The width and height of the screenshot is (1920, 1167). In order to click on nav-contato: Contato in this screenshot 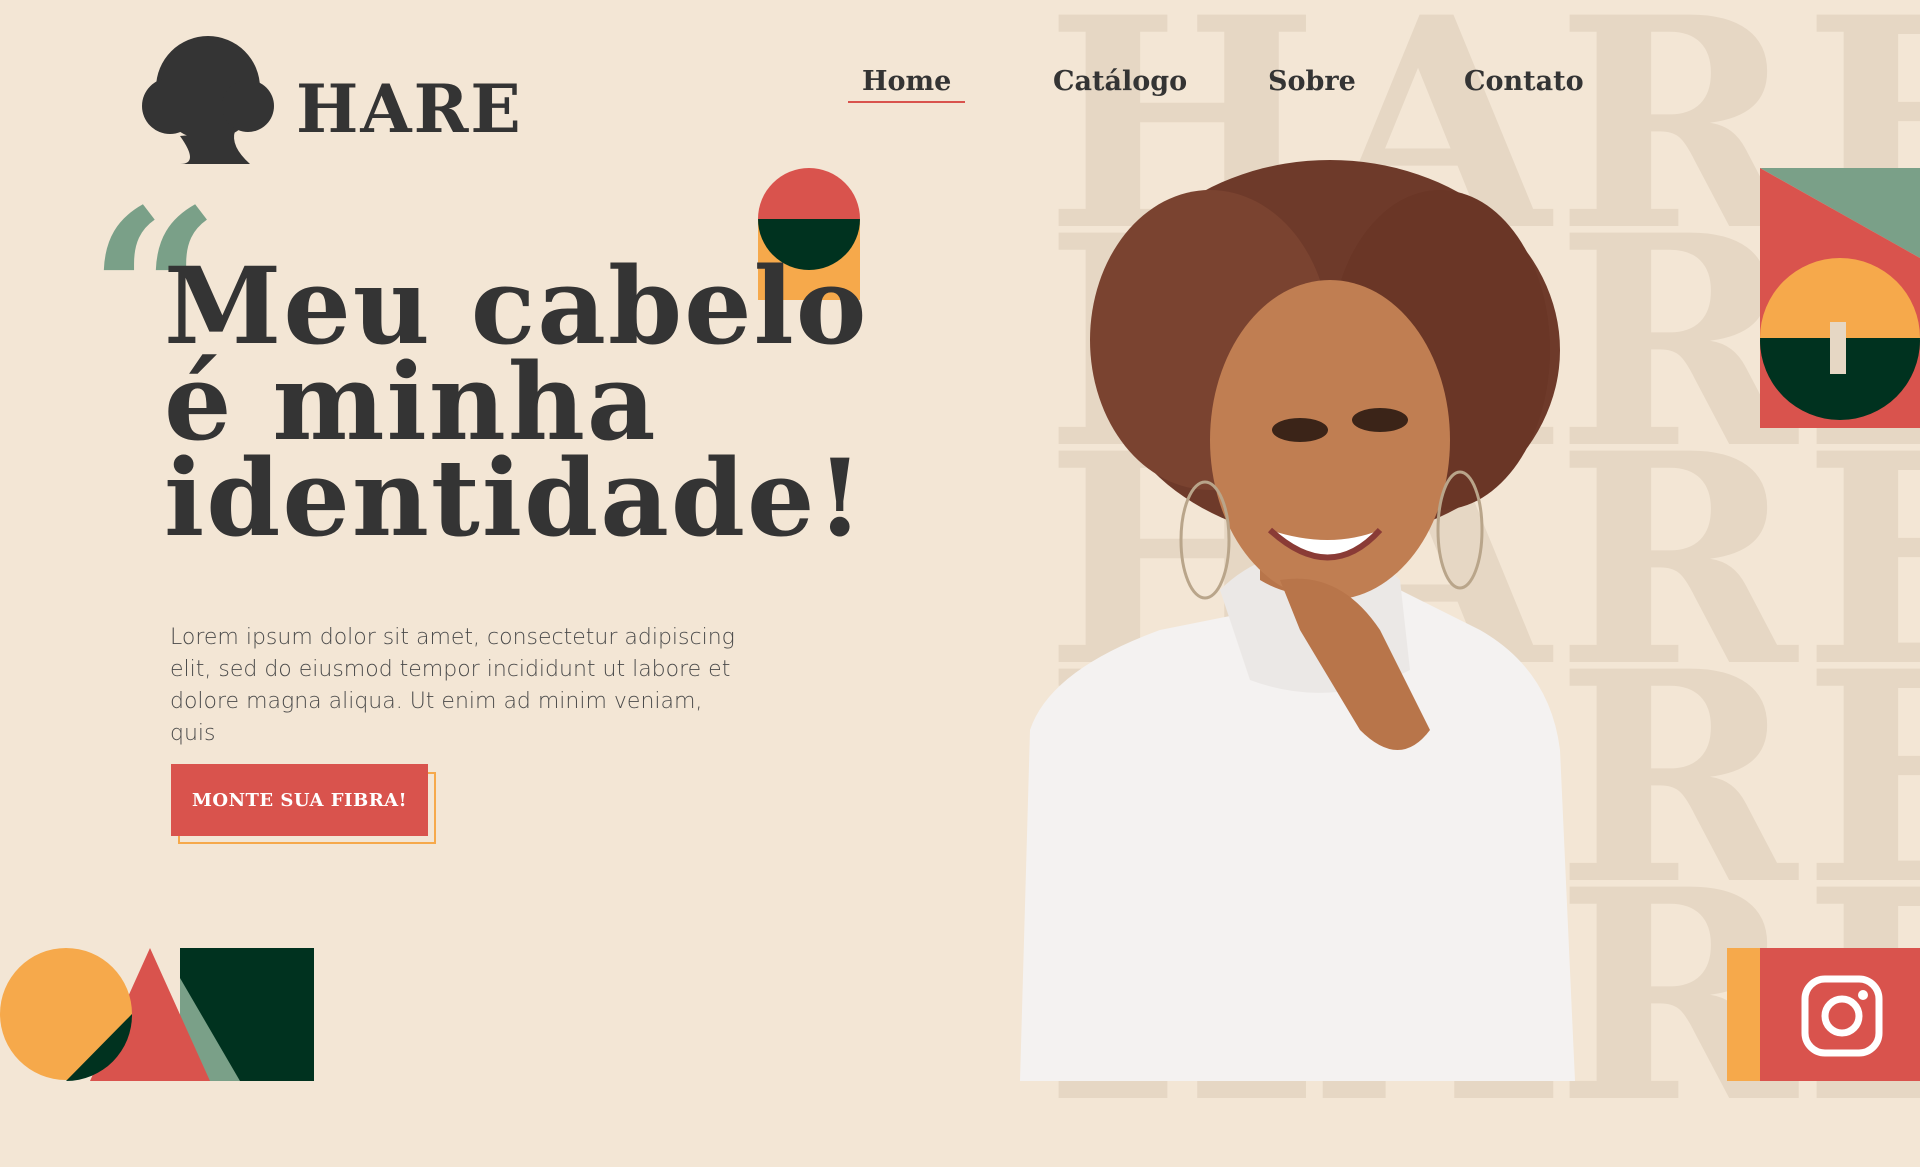, I will do `click(1524, 81)`.